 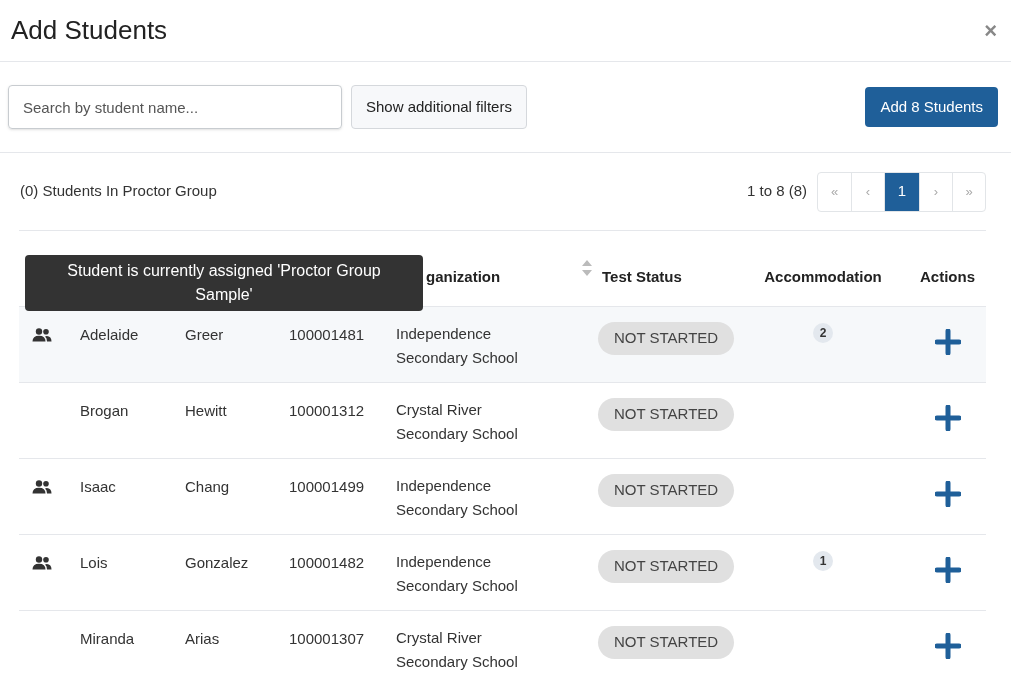 What do you see at coordinates (98, 486) in the screenshot?
I see `table-cell: Isaac` at bounding box center [98, 486].